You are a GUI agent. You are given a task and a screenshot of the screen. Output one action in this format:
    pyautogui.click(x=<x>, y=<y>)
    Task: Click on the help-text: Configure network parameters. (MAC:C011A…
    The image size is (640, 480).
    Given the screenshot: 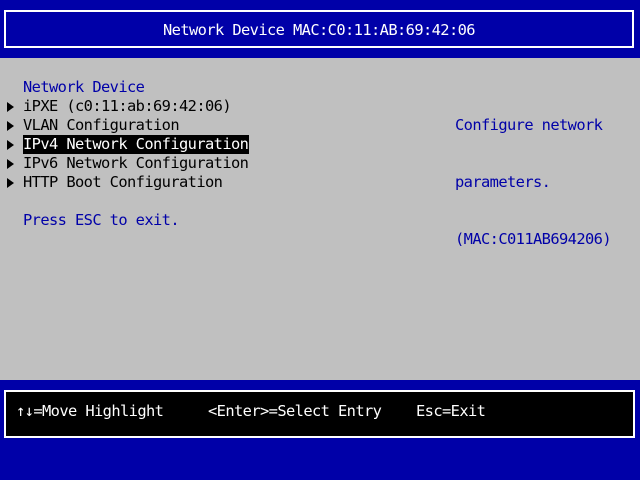 What is the action you would take?
    pyautogui.click(x=533, y=182)
    